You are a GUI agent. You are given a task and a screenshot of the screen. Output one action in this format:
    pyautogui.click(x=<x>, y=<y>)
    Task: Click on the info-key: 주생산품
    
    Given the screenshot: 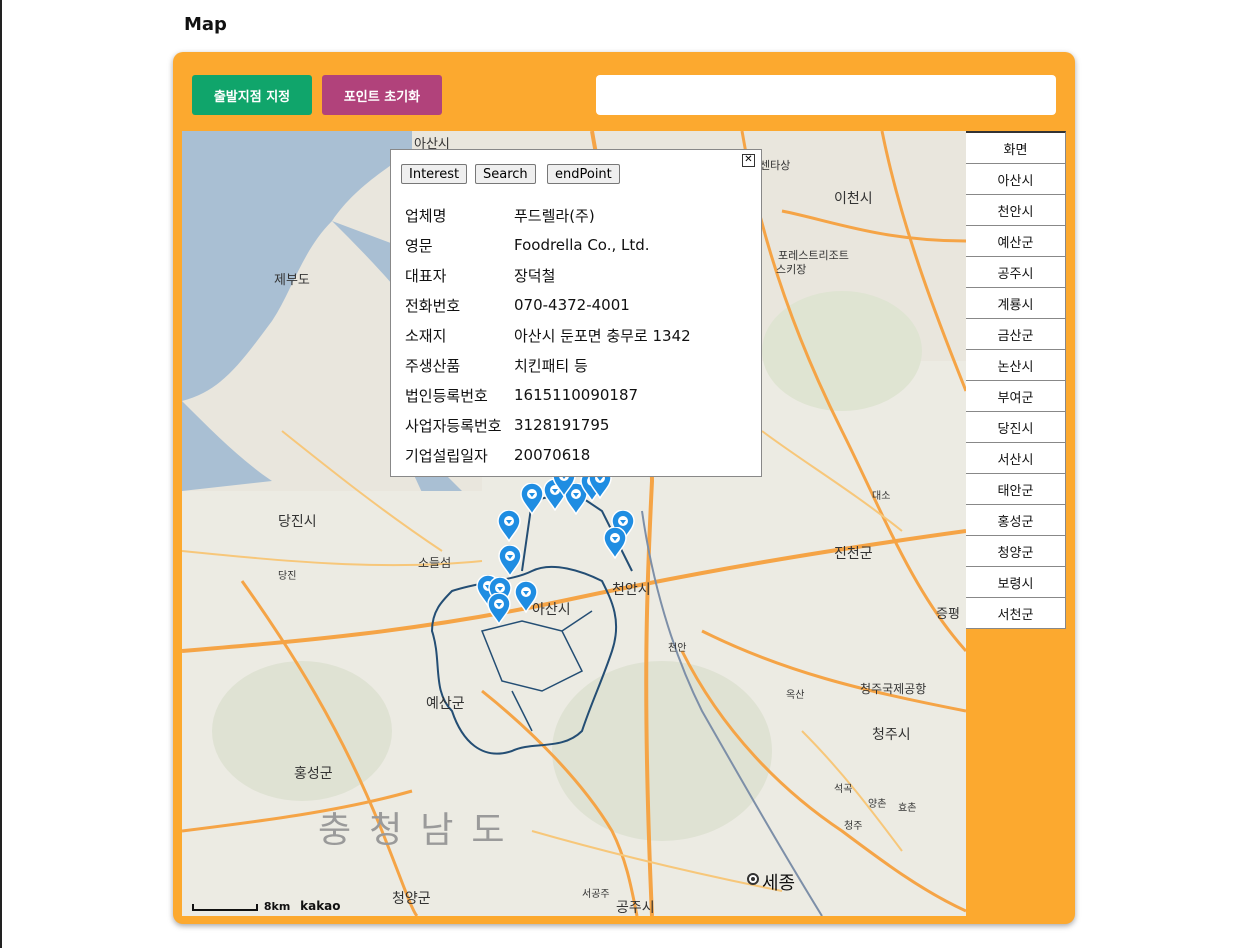 What is the action you would take?
    pyautogui.click(x=433, y=365)
    